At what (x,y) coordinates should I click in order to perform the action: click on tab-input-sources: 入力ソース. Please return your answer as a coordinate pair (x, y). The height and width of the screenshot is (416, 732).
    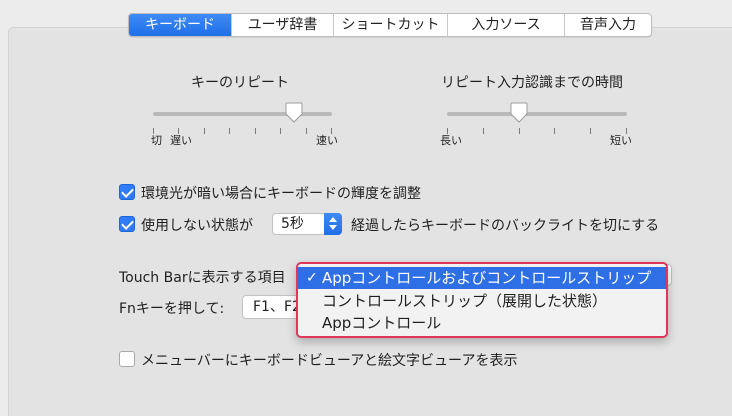
    Looking at the image, I should click on (506, 25).